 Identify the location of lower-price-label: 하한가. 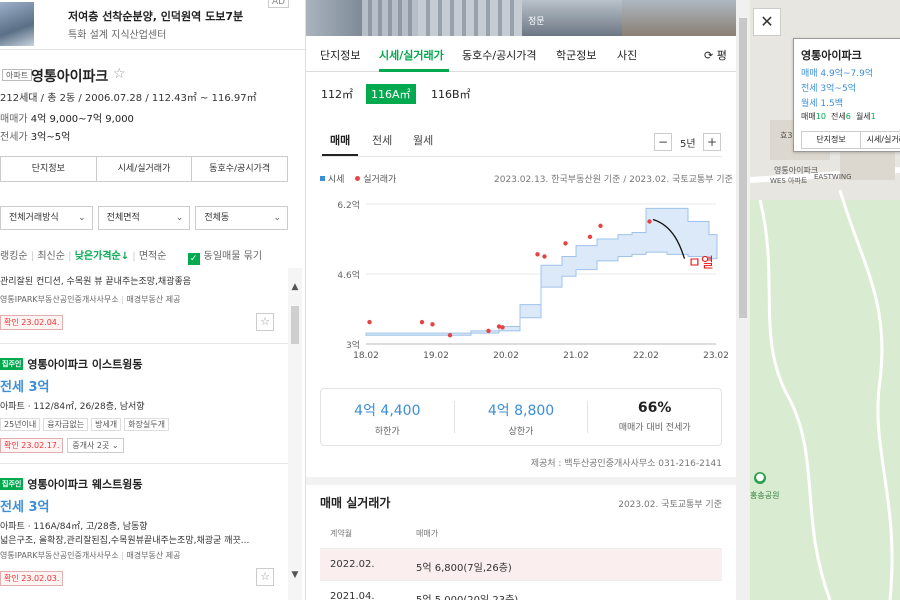
(387, 432).